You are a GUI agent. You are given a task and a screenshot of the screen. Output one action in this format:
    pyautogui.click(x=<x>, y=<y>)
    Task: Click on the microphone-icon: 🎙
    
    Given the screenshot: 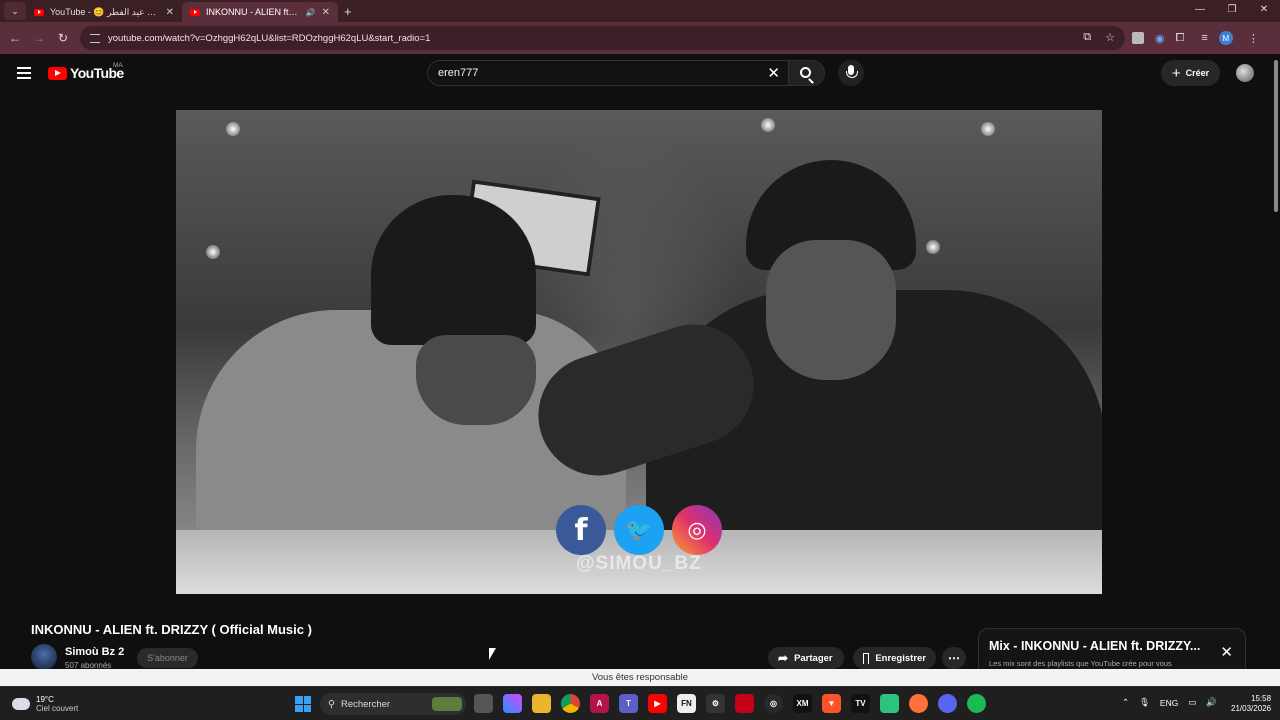 What is the action you would take?
    pyautogui.click(x=1144, y=702)
    